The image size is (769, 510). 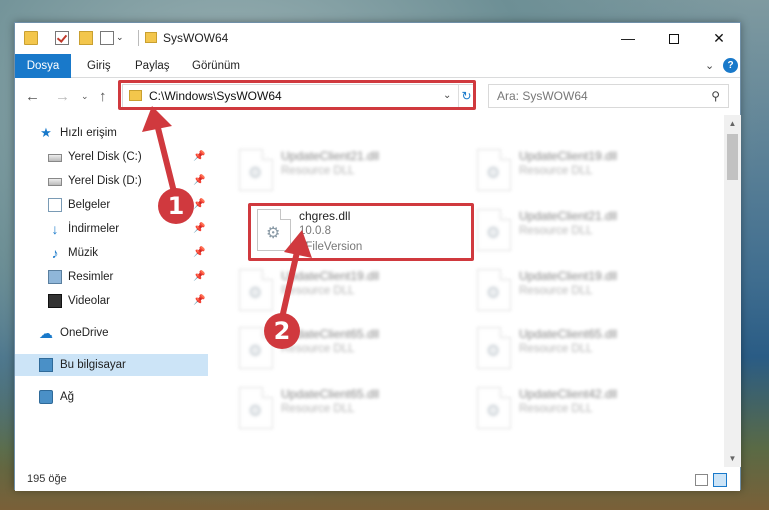 I want to click on status-bar: 195 öğe, so click(x=377, y=480).